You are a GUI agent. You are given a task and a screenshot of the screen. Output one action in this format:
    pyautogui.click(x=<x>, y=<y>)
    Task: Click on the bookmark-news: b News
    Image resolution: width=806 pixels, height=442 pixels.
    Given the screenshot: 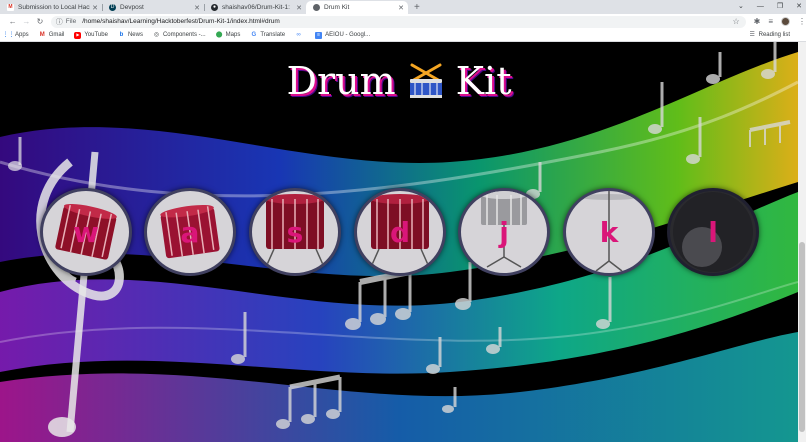 What is the action you would take?
    pyautogui.click(x=130, y=35)
    